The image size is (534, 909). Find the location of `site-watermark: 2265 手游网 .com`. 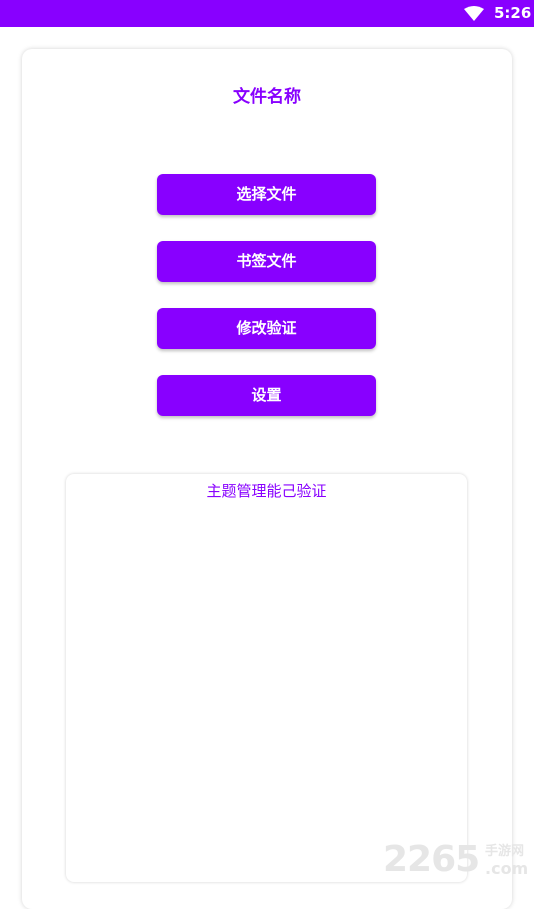

site-watermark: 2265 手游网 .com is located at coordinates (457, 864).